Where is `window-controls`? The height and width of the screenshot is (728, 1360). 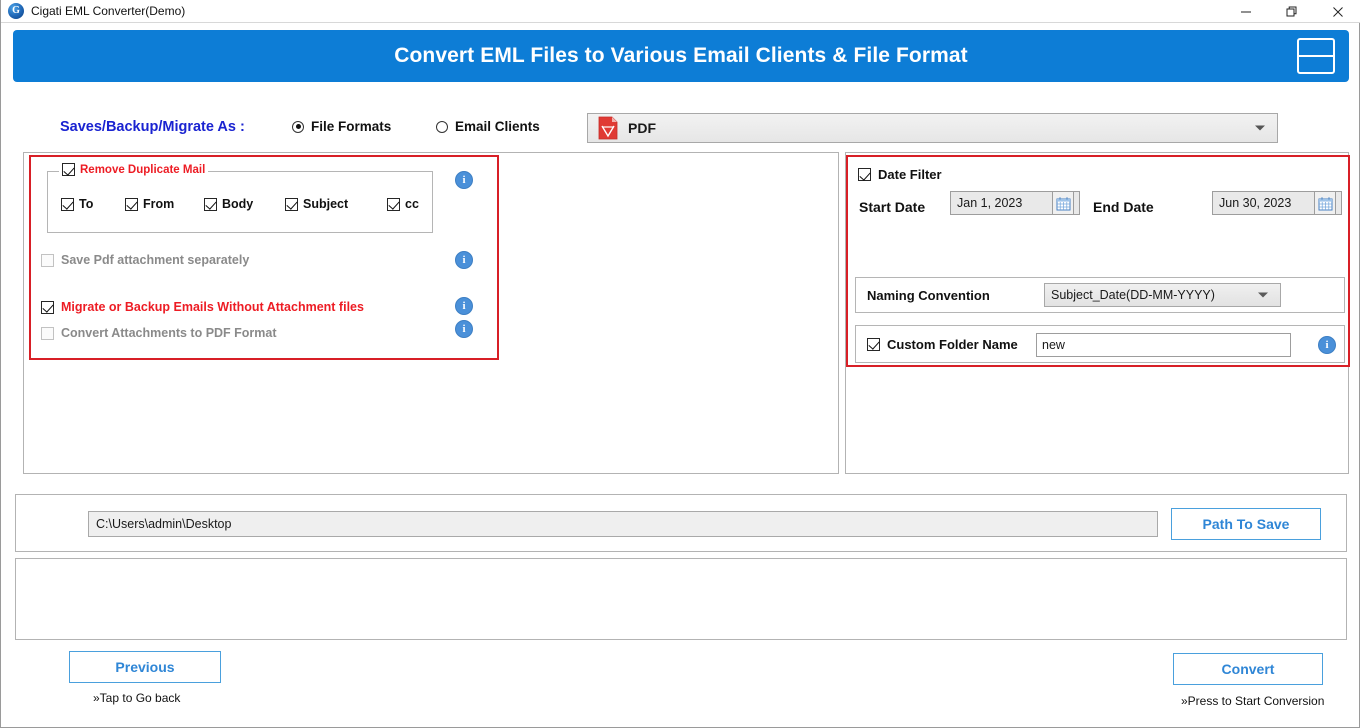
window-controls is located at coordinates (1291, 11).